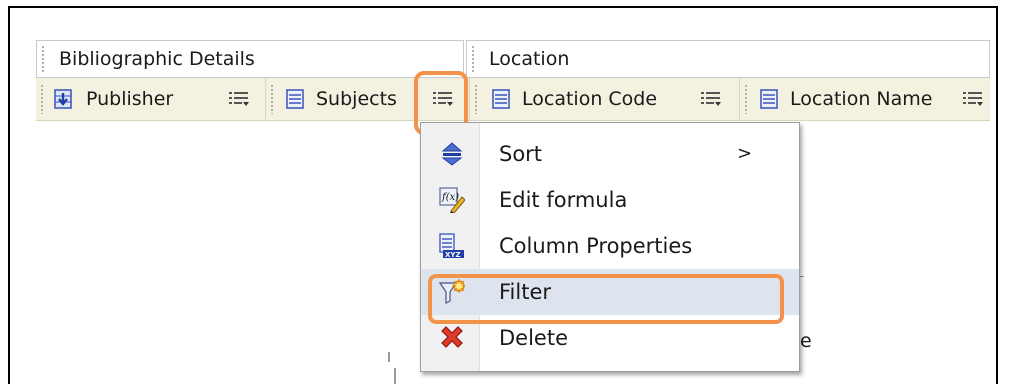 The width and height of the screenshot is (1012, 384). Describe the element at coordinates (451, 246) in the screenshot. I see `column-properties-icon: XYZ` at that location.